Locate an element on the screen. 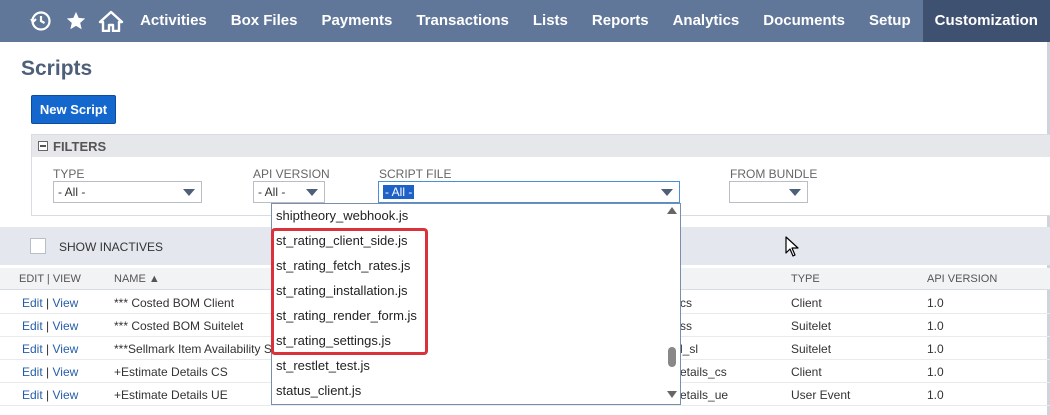 Image resolution: width=1050 pixels, height=415 pixels. script-file-filter-select: - All - is located at coordinates (529, 192).